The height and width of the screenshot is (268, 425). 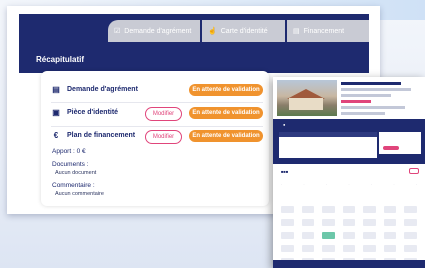 I want to click on hand-icon: ☝, so click(x=212, y=31).